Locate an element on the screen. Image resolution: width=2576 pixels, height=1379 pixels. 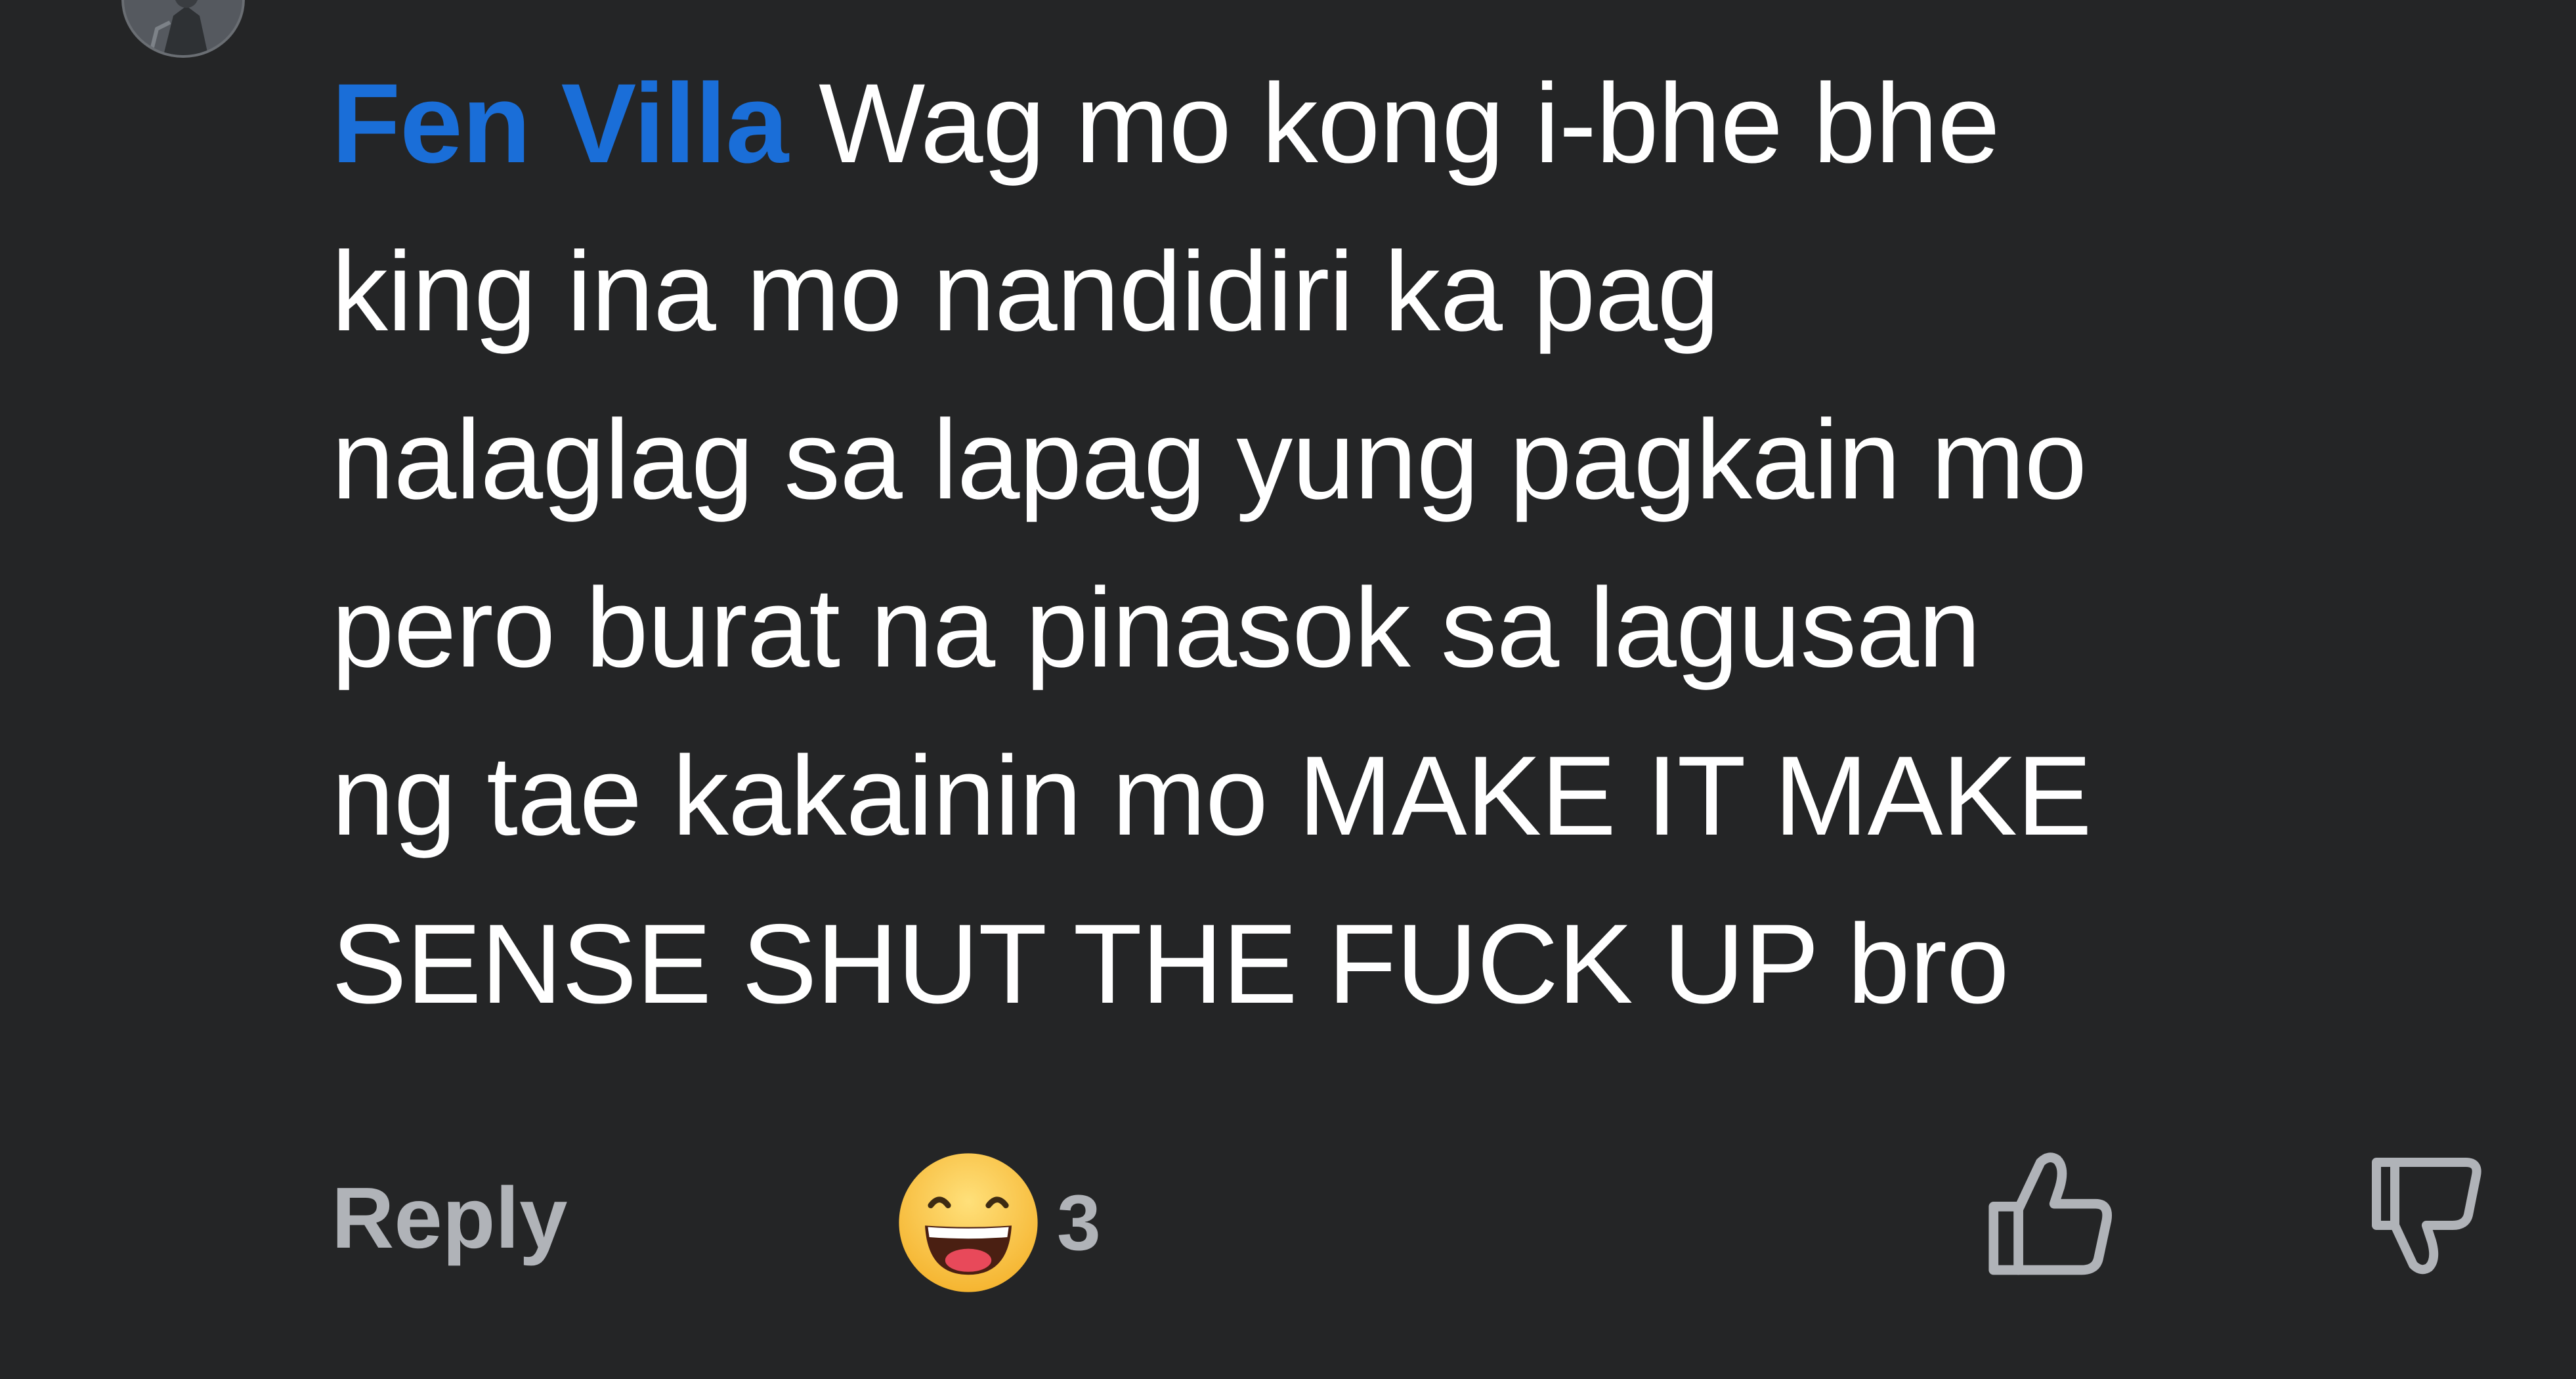
avatar-image is located at coordinates (183, 27).